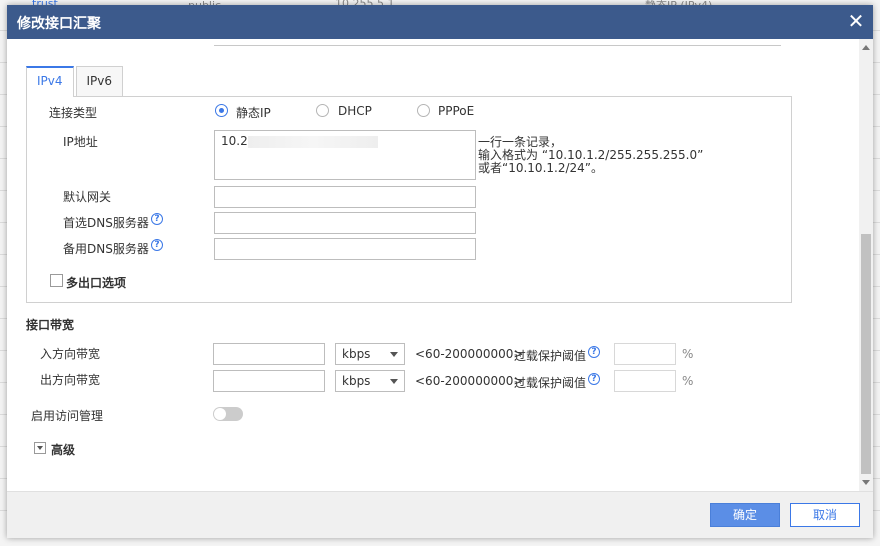 The height and width of the screenshot is (546, 880). What do you see at coordinates (56, 280) in the screenshot?
I see `multi-exit-checkbox` at bounding box center [56, 280].